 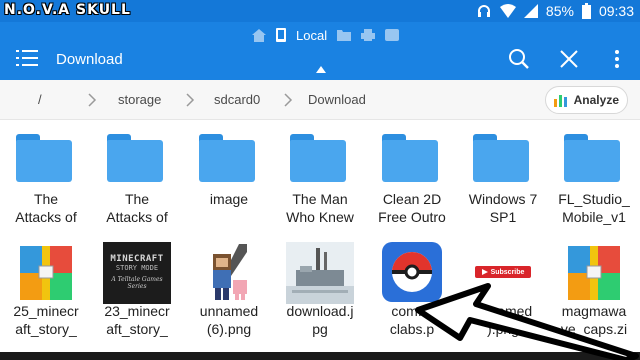 I want to click on analyze-label: Analyze, so click(x=596, y=100).